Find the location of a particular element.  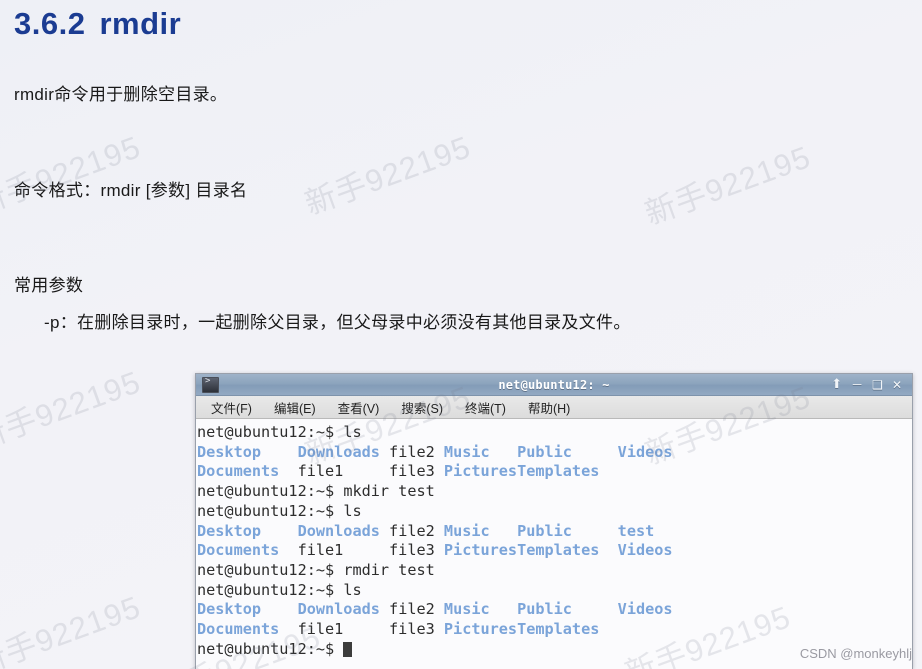

heading-number: 3.6.2 is located at coordinates (50, 23).